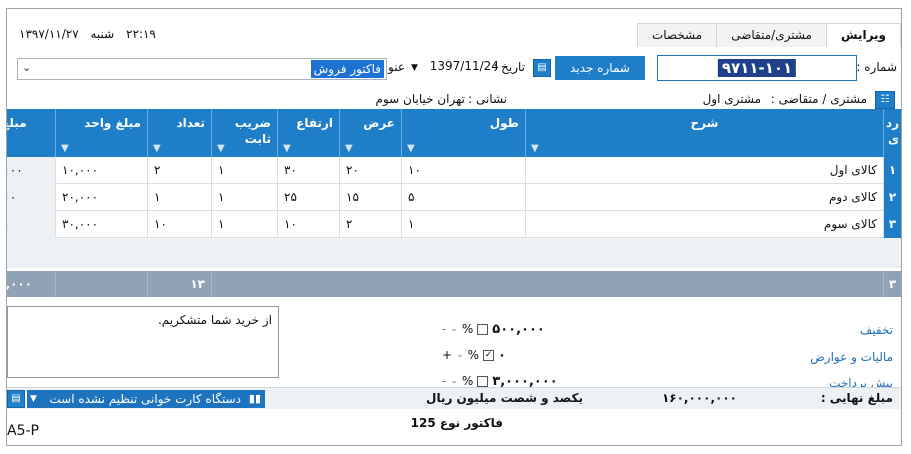 The image size is (911, 454). I want to click on totals-sum: ۱۶۳,۵۰۰,۰۰۰, so click(20, 284).